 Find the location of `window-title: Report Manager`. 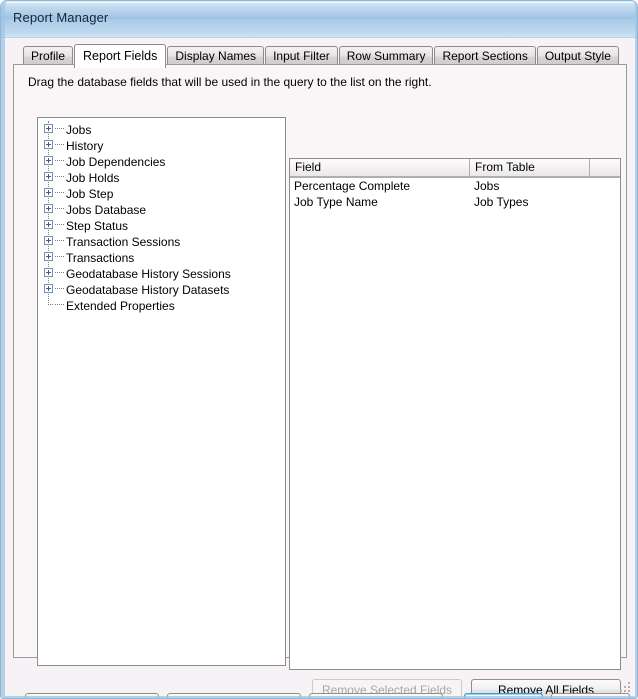

window-title: Report Manager is located at coordinates (61, 17).